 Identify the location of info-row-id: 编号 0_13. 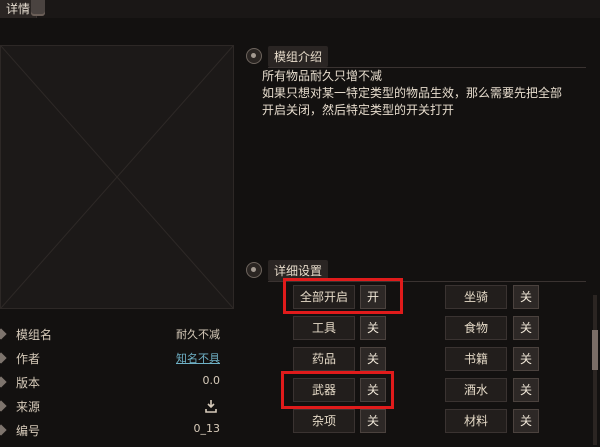
(116, 430).